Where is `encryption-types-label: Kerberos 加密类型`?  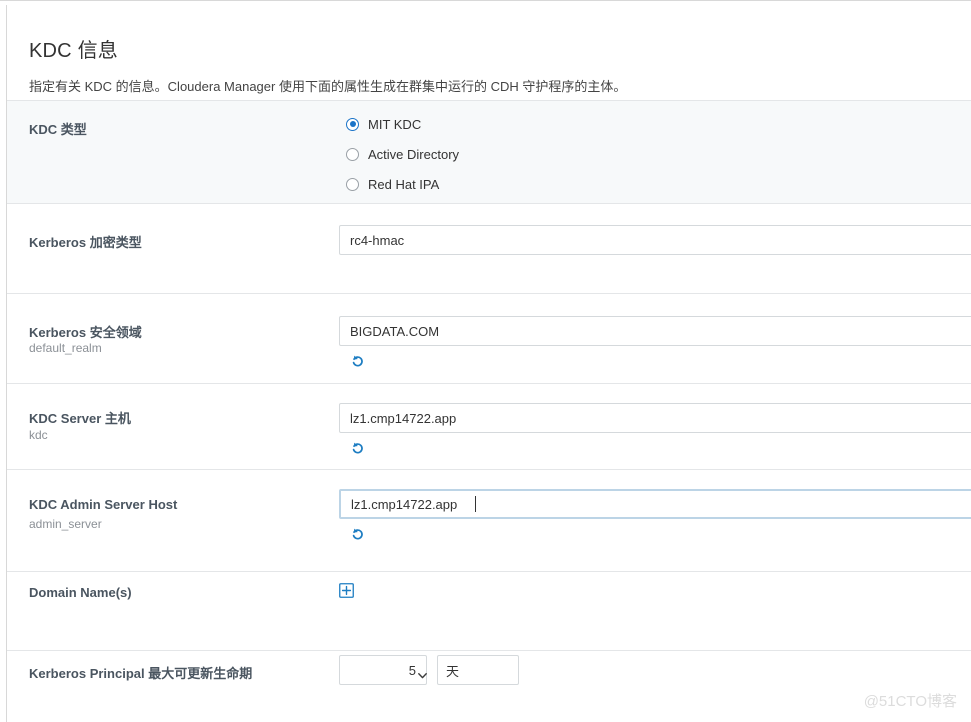
encryption-types-label: Kerberos 加密类型 is located at coordinates (85, 242).